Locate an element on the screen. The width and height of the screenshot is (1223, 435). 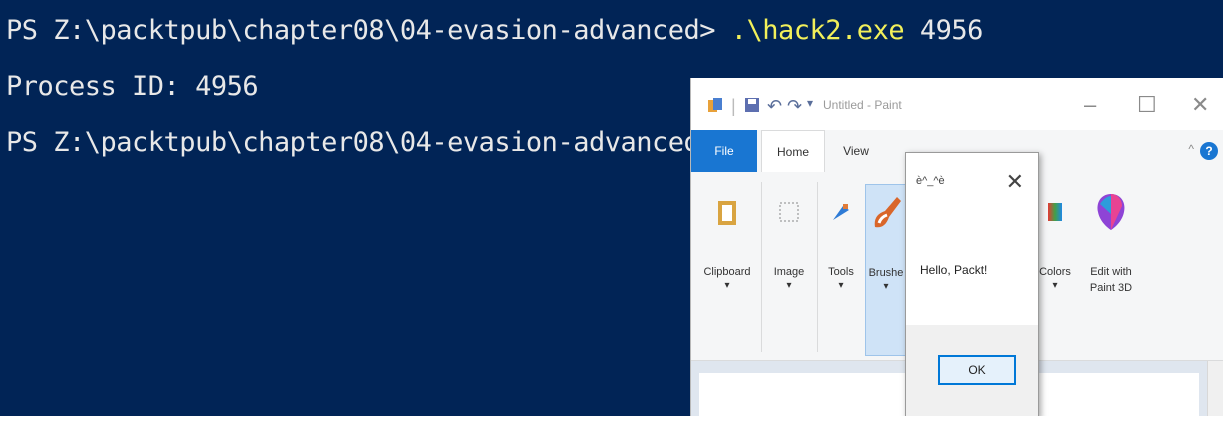
message-box-footer: OK is located at coordinates (972, 371).